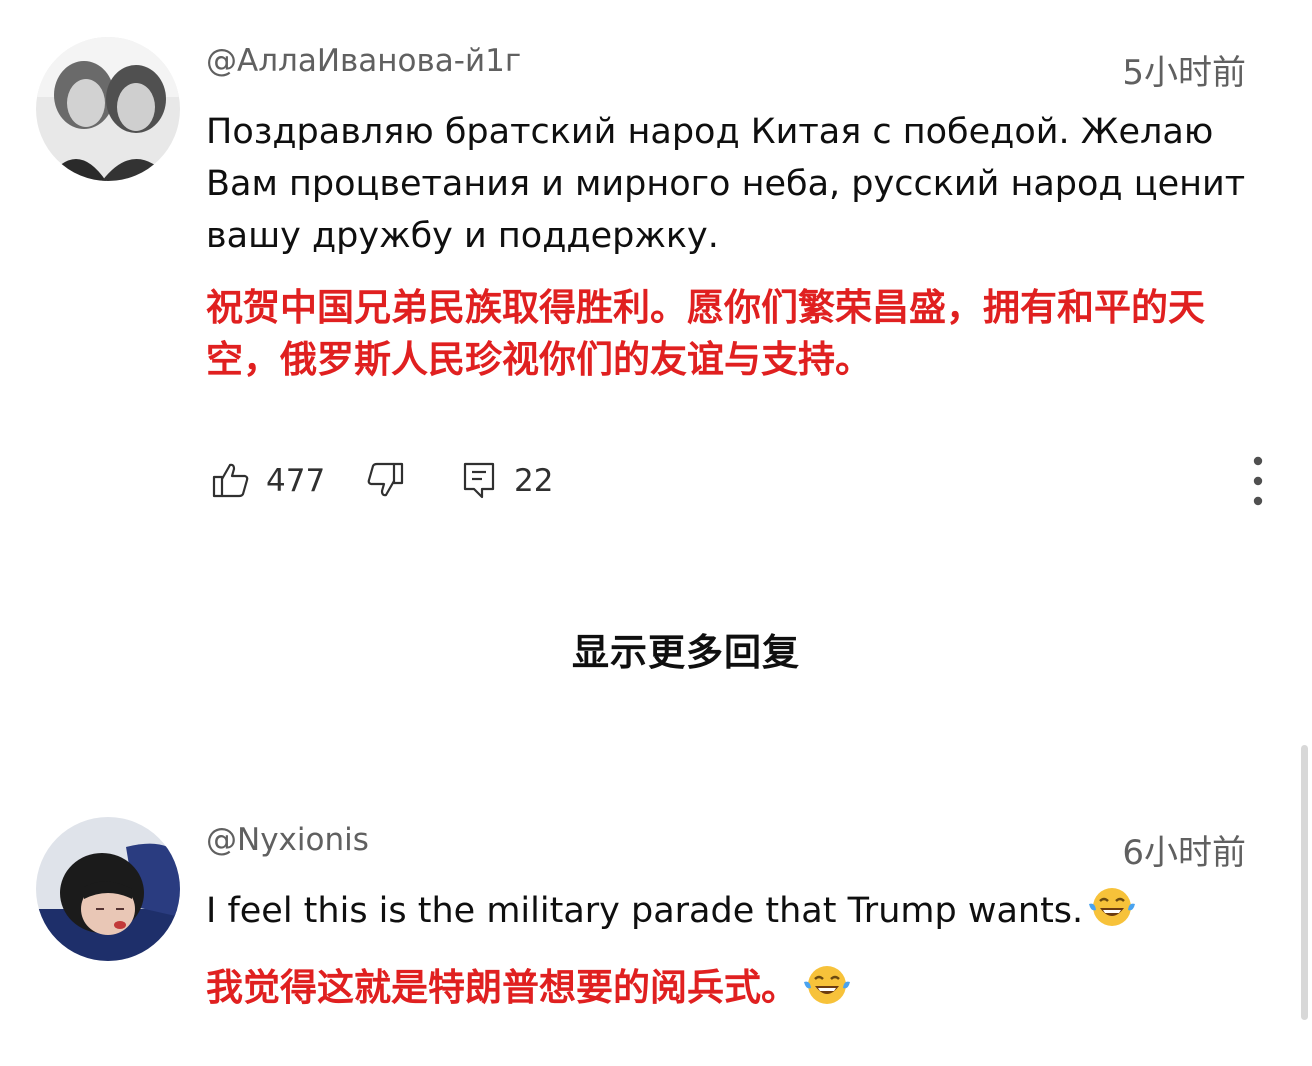 Image resolution: width=1312 pixels, height=1066 pixels. What do you see at coordinates (296, 481) in the screenshot?
I see `like-count: 477` at bounding box center [296, 481].